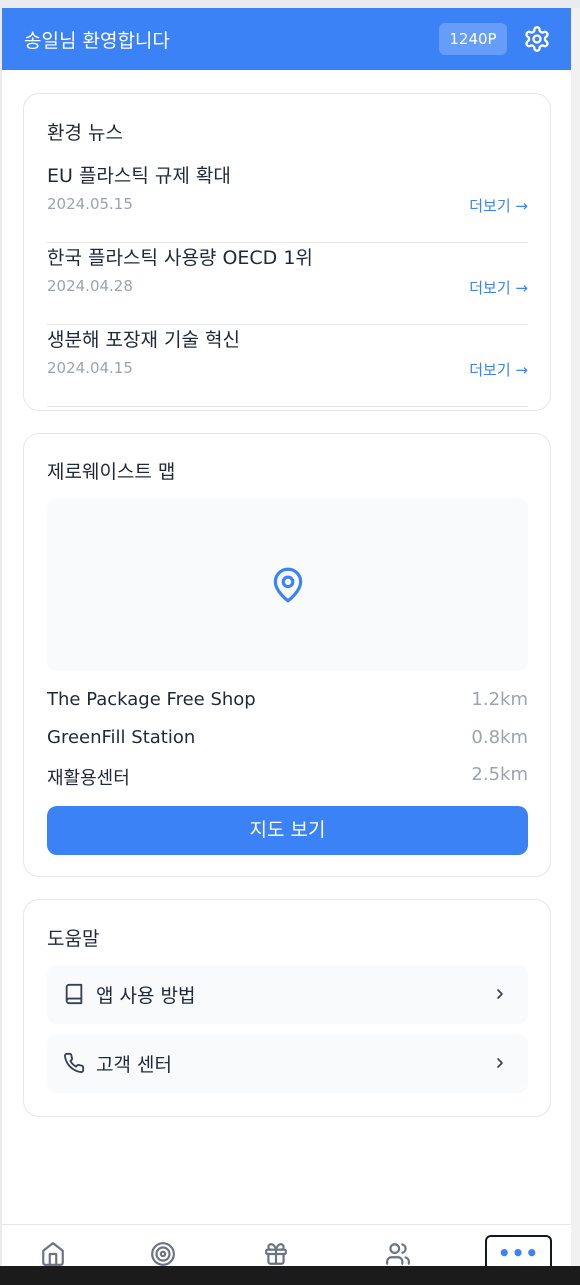 The height and width of the screenshot is (1285, 580). Describe the element at coordinates (139, 176) in the screenshot. I see `news-headline: EU 플라스틱 규제 확대` at that location.